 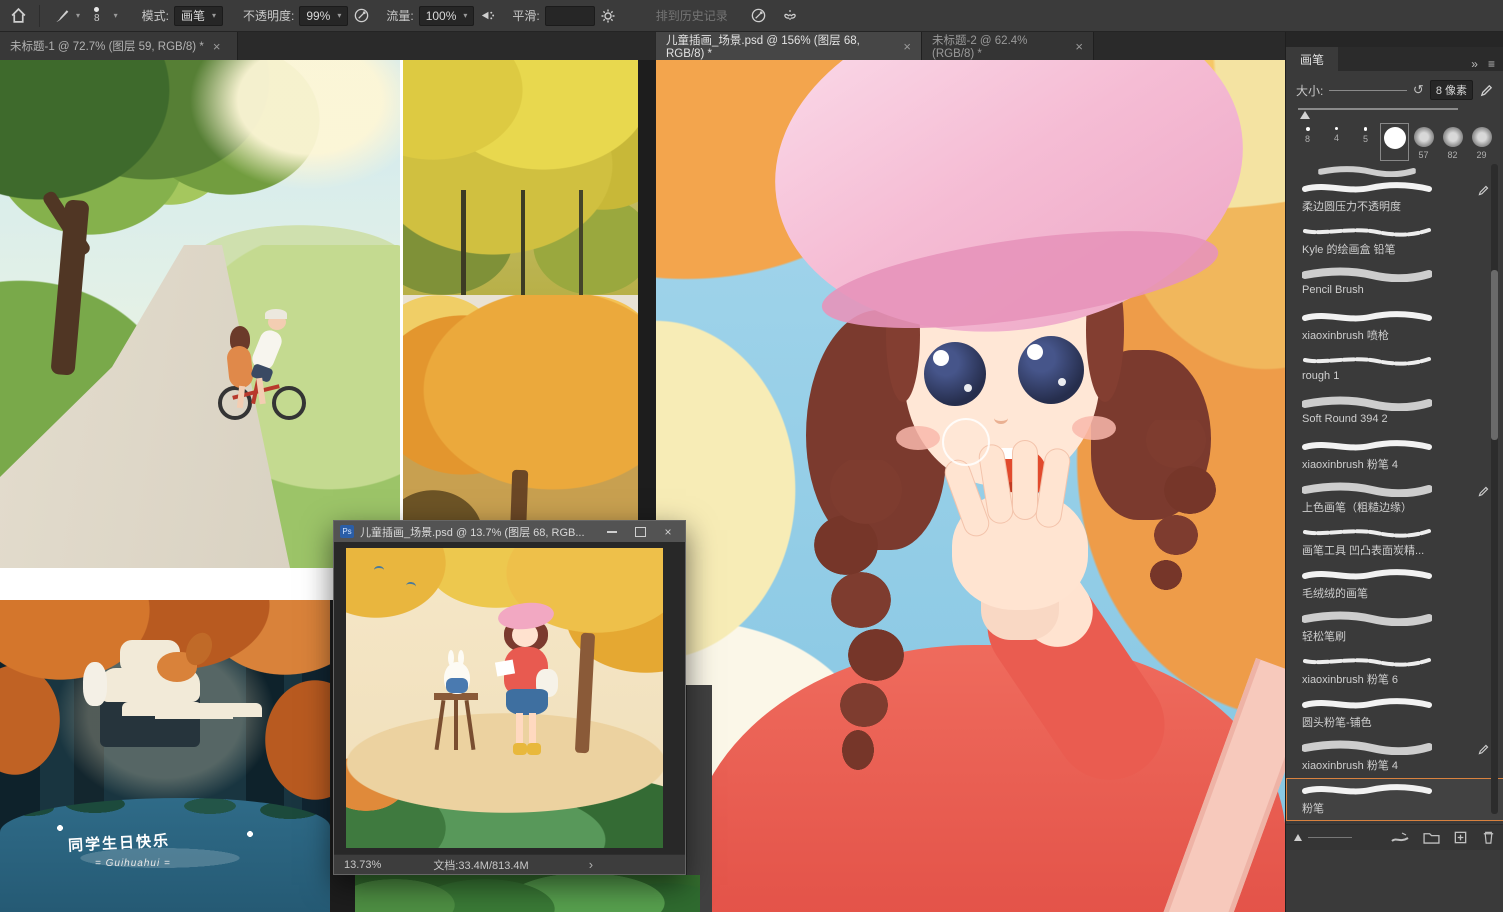 What do you see at coordinates (119, 46) in the screenshot?
I see `tab-untitled-1: 未标题-1 @ 72.7% (图层 59, RGB/8) * ×` at bounding box center [119, 46].